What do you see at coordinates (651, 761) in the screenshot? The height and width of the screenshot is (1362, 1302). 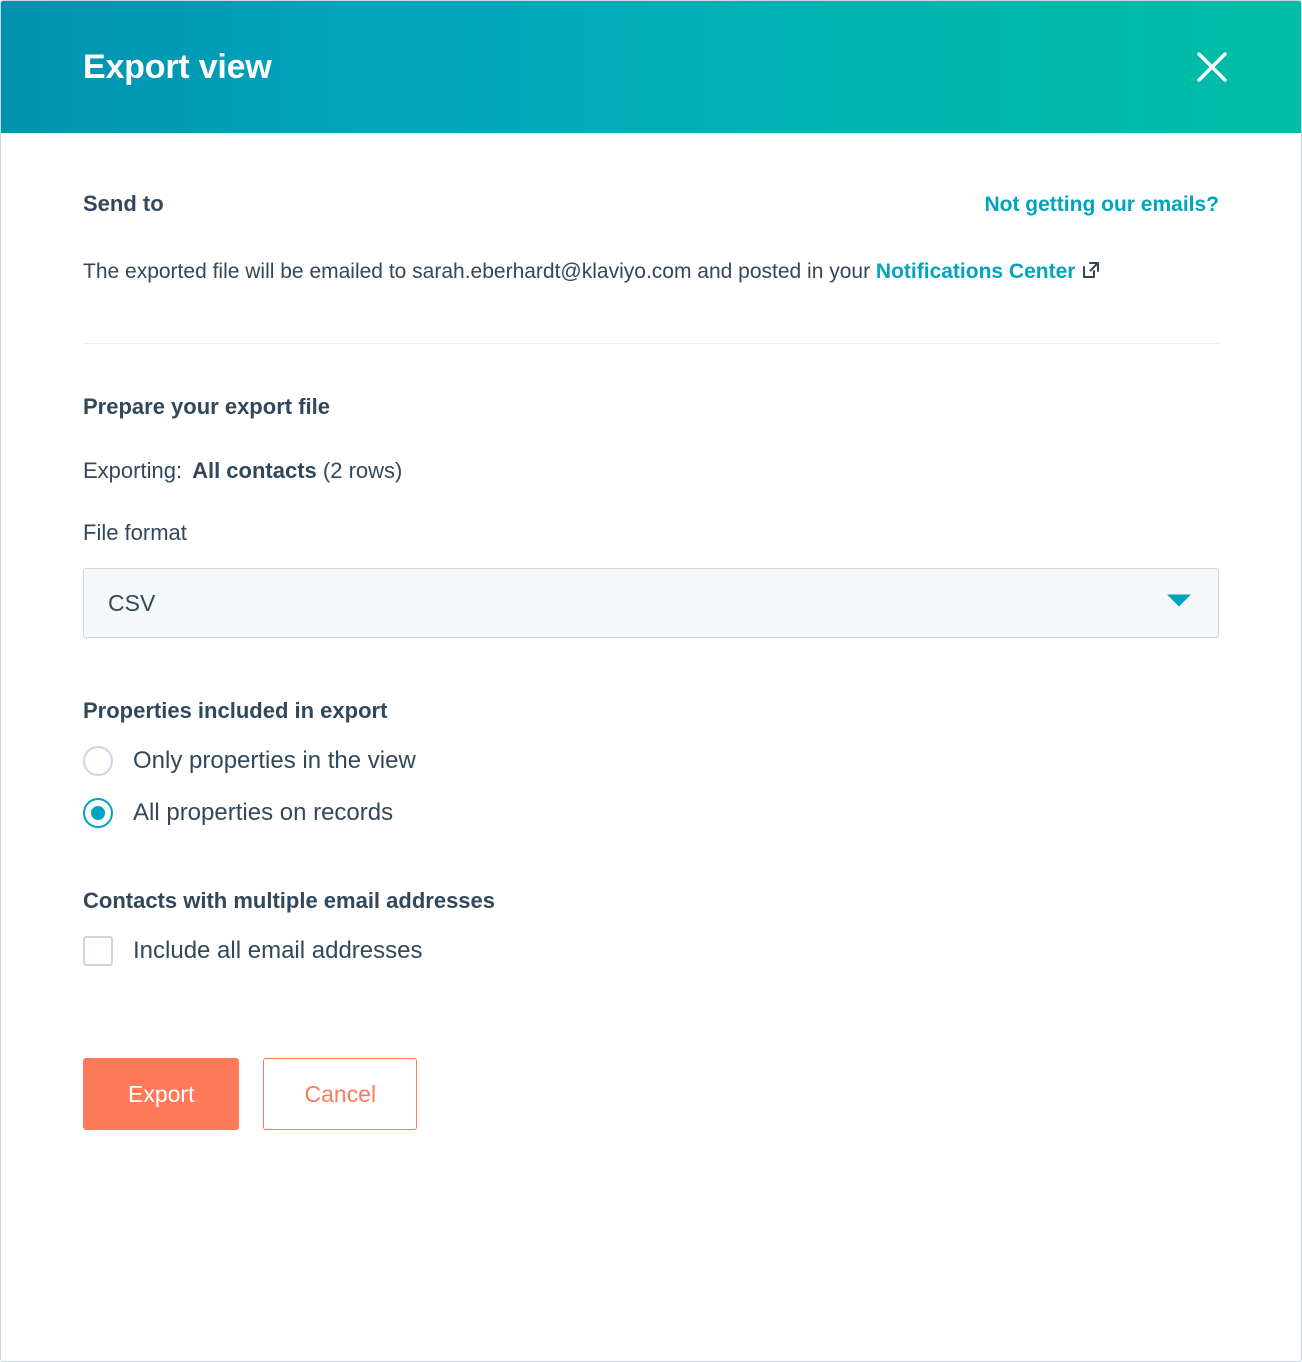 I see `radio-option-only-properties-in-view: Only properties in the view` at bounding box center [651, 761].